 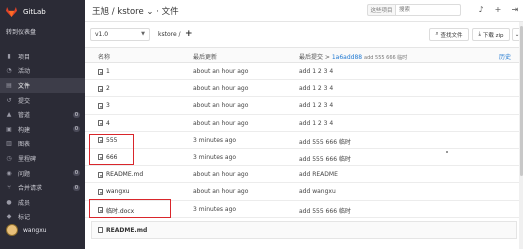 I want to click on sidebar-item-label: 成员, so click(x=24, y=203).